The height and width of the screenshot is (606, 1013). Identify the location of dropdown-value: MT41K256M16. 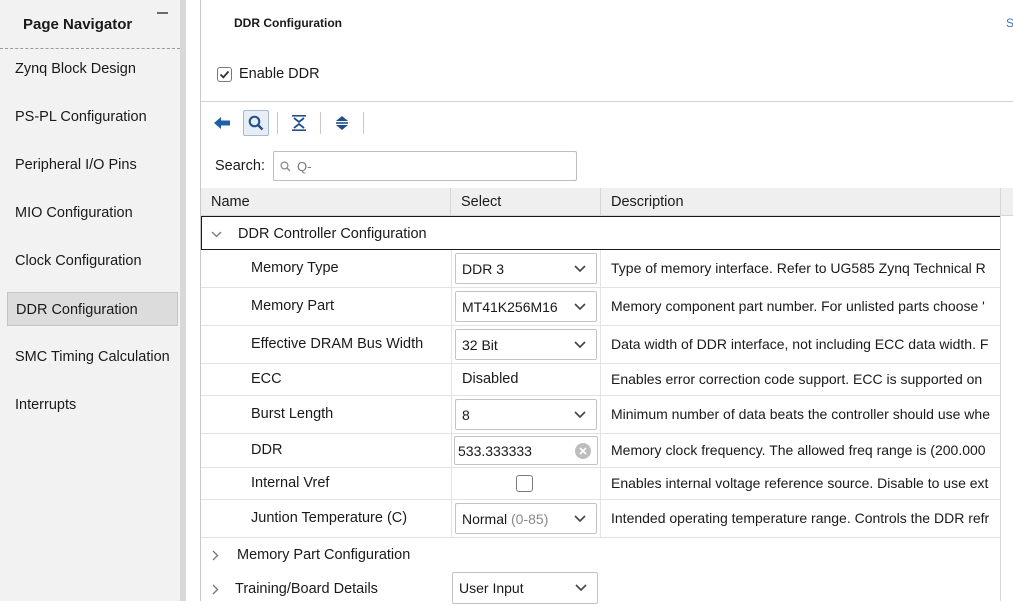
(510, 306).